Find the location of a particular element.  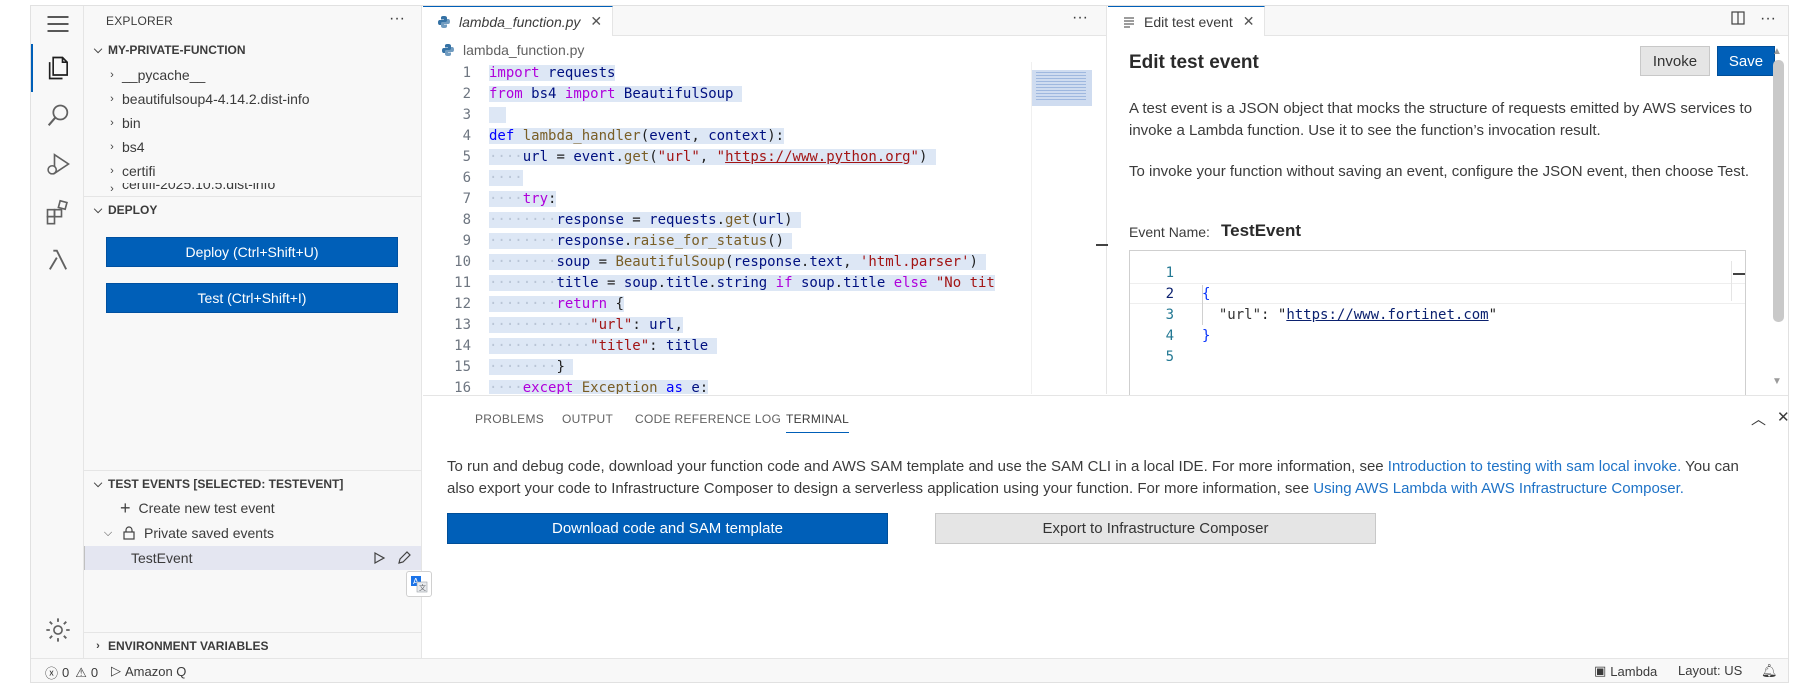

test-event-row: TestEvent is located at coordinates (252, 558).